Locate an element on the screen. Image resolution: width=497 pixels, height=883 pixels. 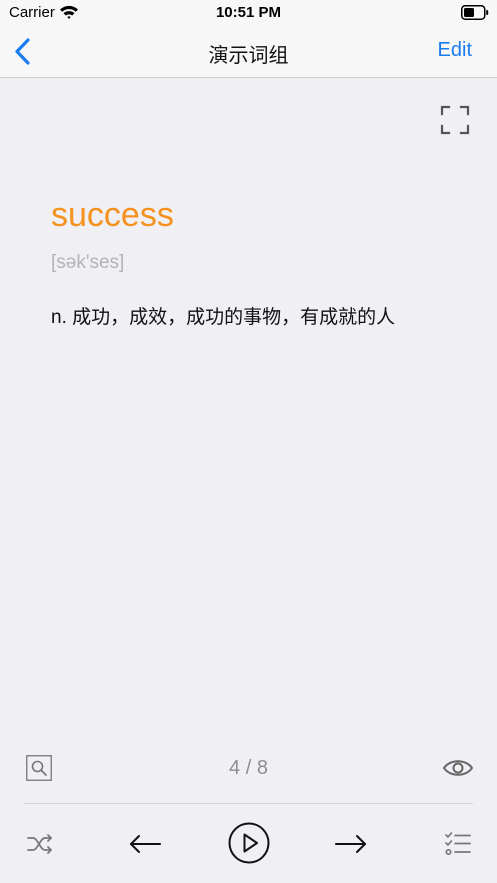
page-counter: 4 / 8 is located at coordinates (248, 768).